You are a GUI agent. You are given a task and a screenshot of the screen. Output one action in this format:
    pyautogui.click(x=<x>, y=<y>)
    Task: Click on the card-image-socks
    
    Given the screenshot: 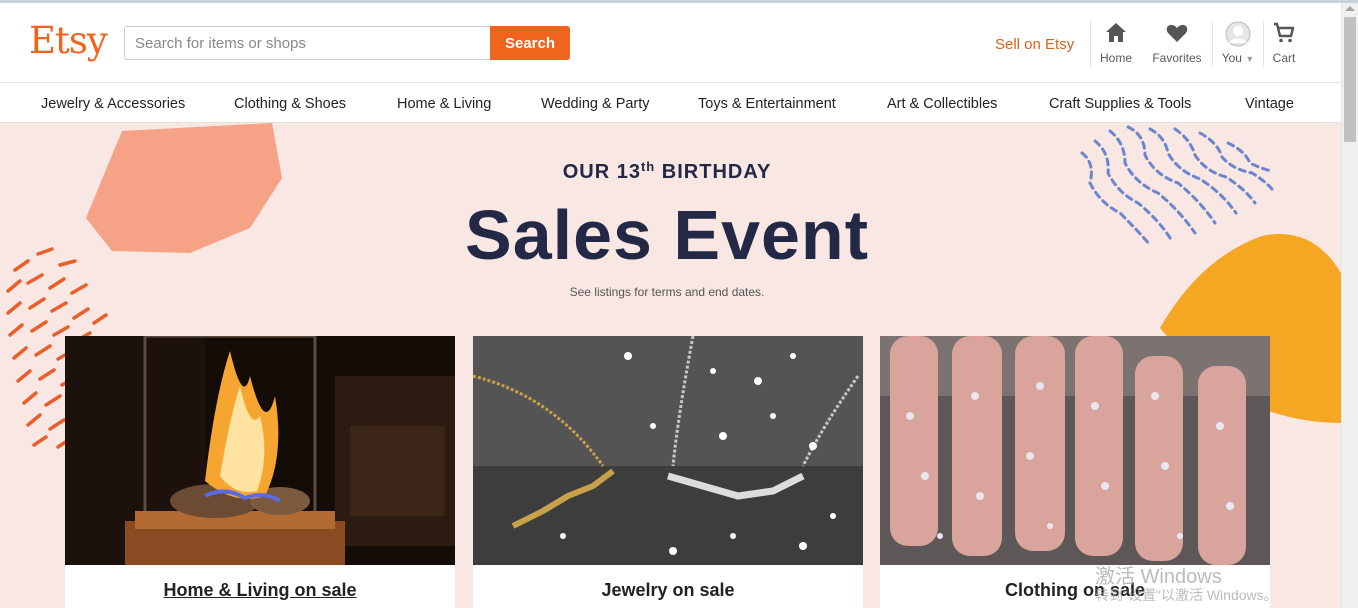 What is the action you would take?
    pyautogui.click(x=1075, y=450)
    